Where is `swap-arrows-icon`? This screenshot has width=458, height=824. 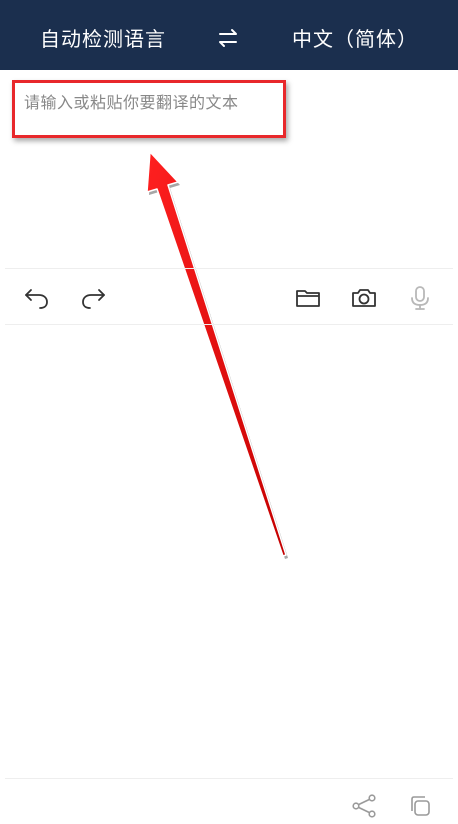 swap-arrows-icon is located at coordinates (228, 38).